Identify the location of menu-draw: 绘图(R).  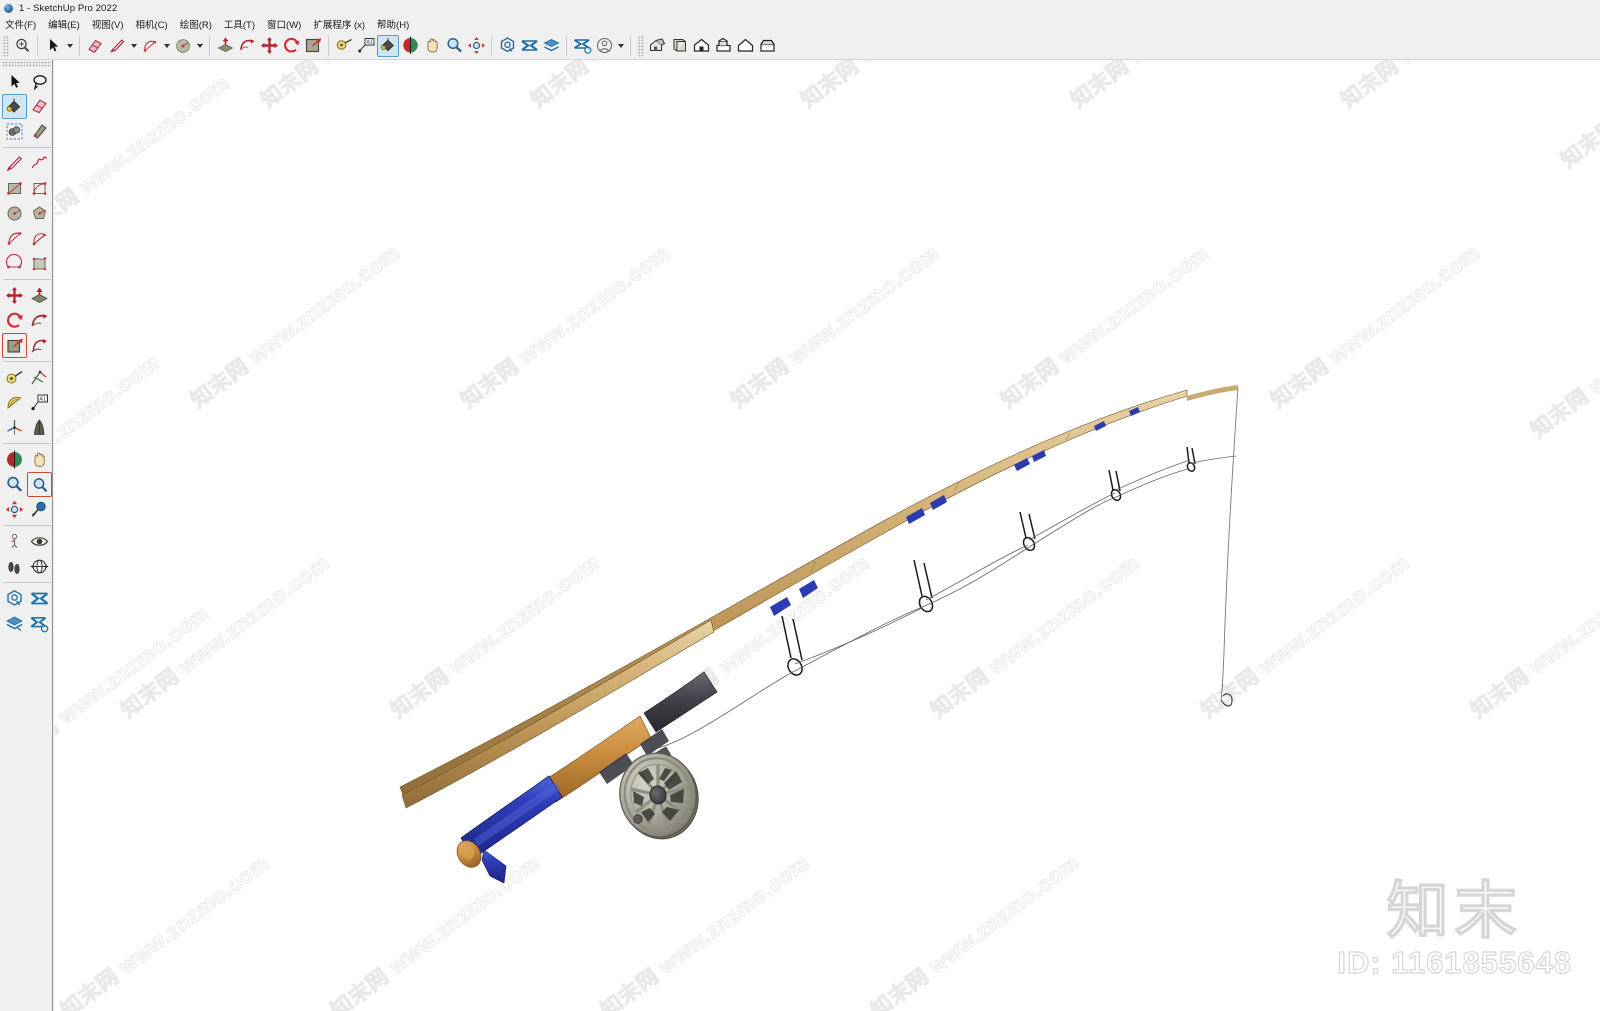
(199, 24).